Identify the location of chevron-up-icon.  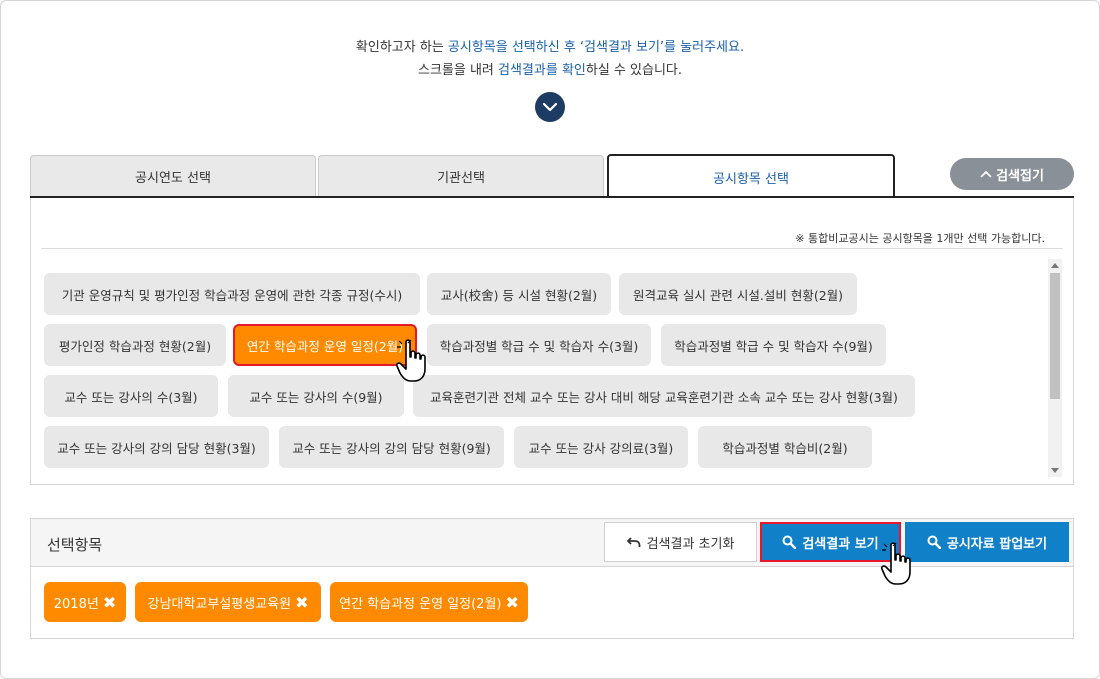
(986, 174).